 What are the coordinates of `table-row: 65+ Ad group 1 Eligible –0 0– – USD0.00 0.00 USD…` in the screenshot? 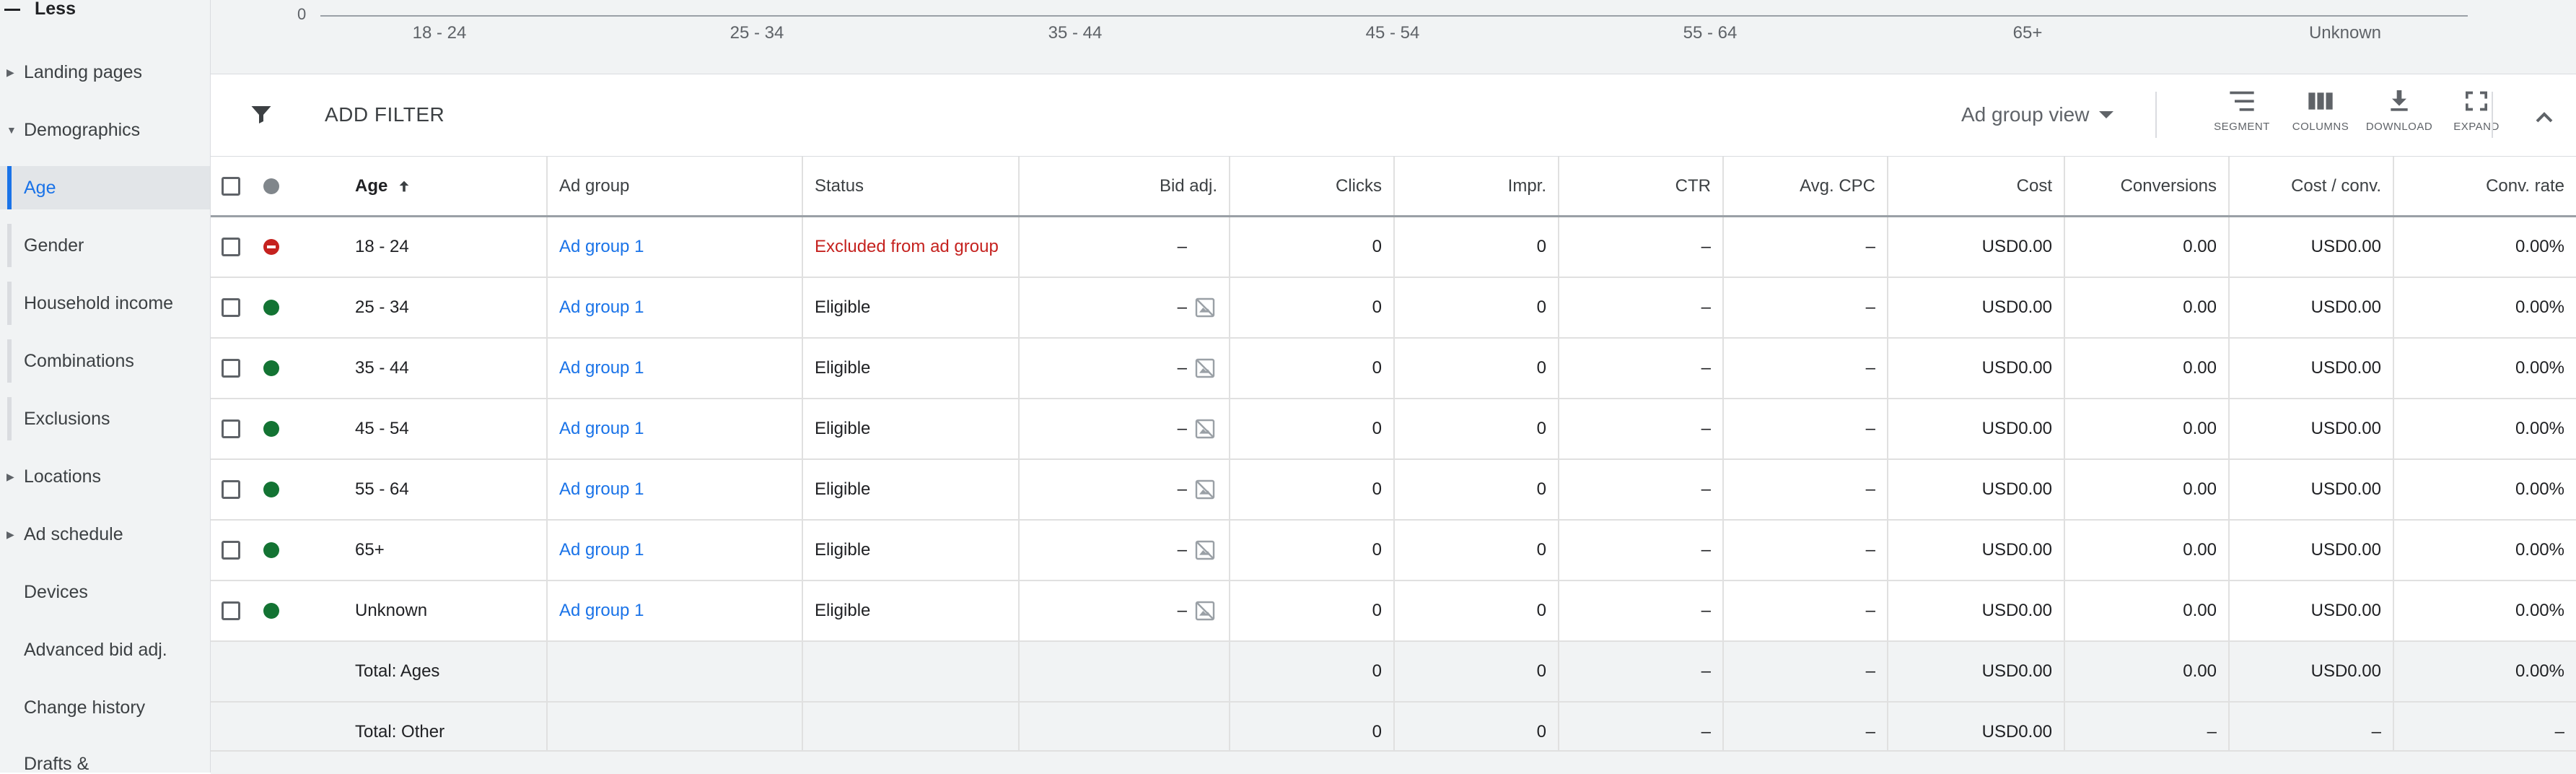 It's located at (1393, 551).